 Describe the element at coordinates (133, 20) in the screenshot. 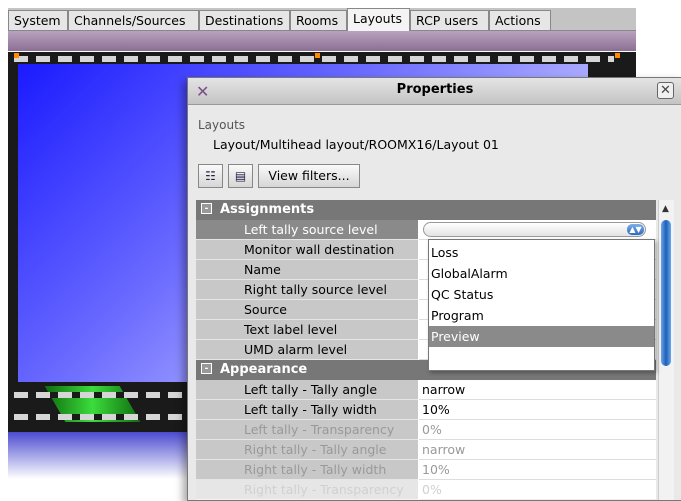

I see `tab-channels-sources: Channels/Sources` at that location.